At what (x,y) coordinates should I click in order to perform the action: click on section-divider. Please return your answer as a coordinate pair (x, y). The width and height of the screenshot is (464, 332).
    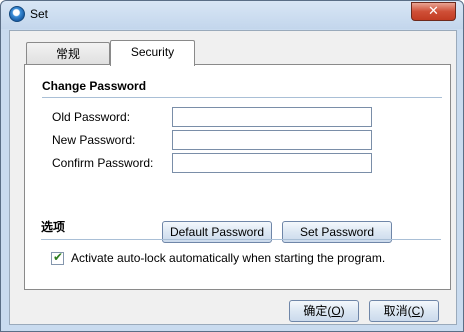
    Looking at the image, I should click on (242, 97).